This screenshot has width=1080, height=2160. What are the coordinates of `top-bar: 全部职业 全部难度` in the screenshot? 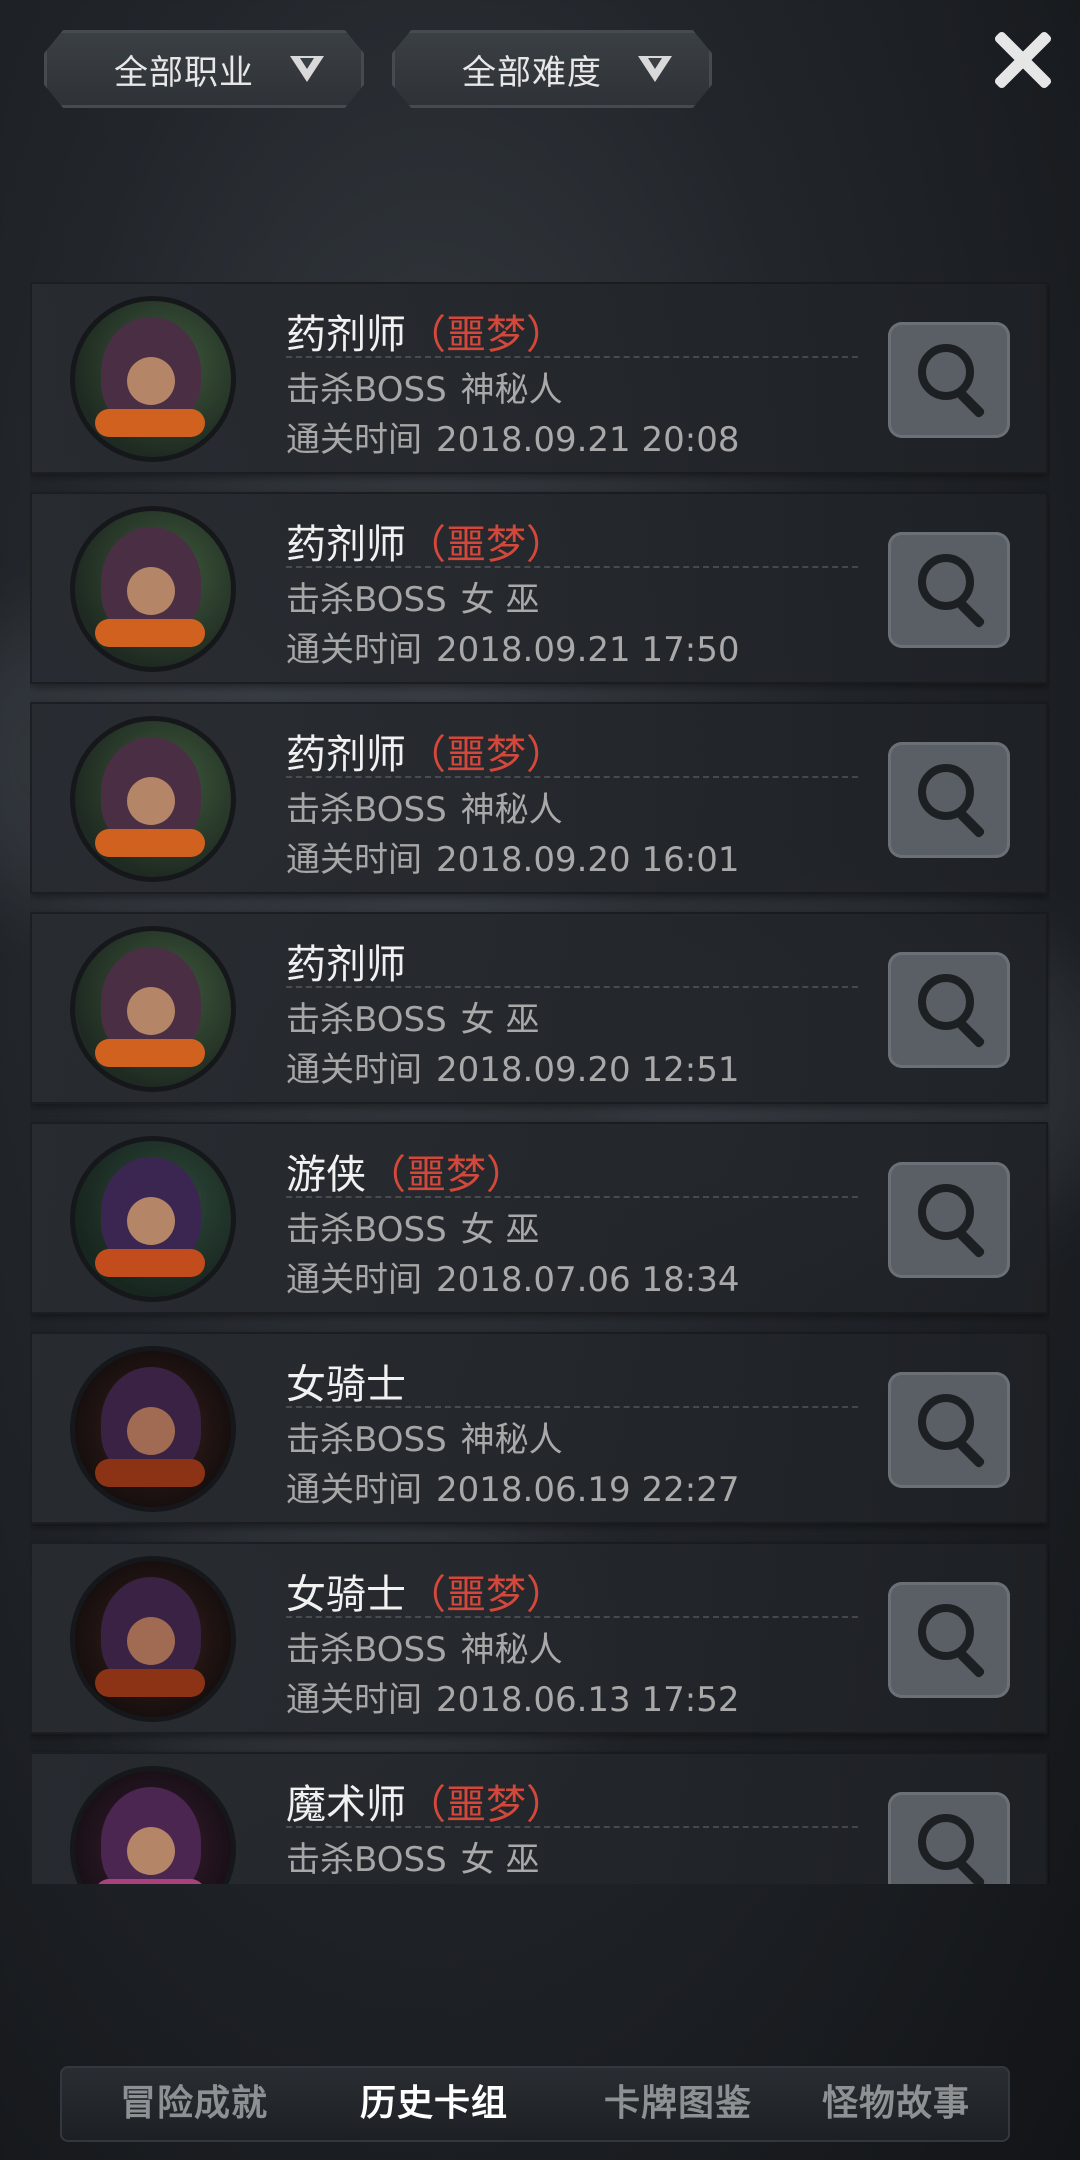 It's located at (540, 70).